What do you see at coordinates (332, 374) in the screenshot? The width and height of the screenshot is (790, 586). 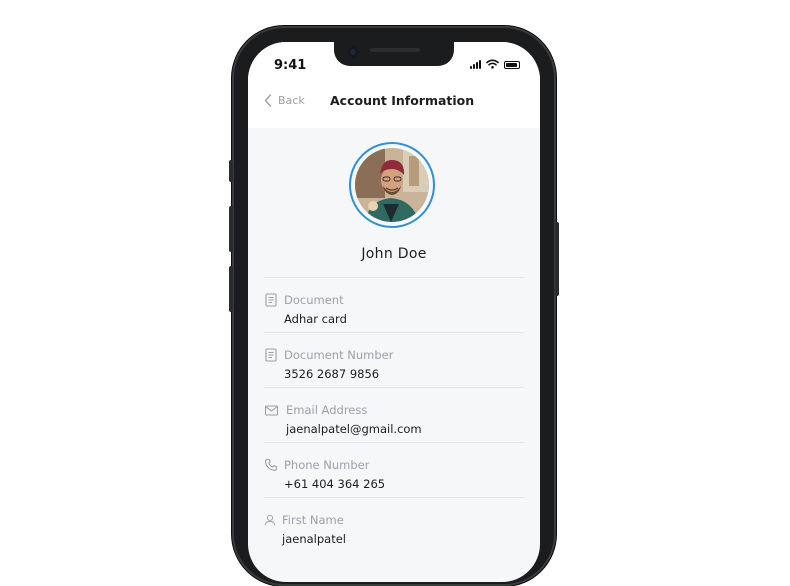 I see `field-value: 3526 2687 9856` at bounding box center [332, 374].